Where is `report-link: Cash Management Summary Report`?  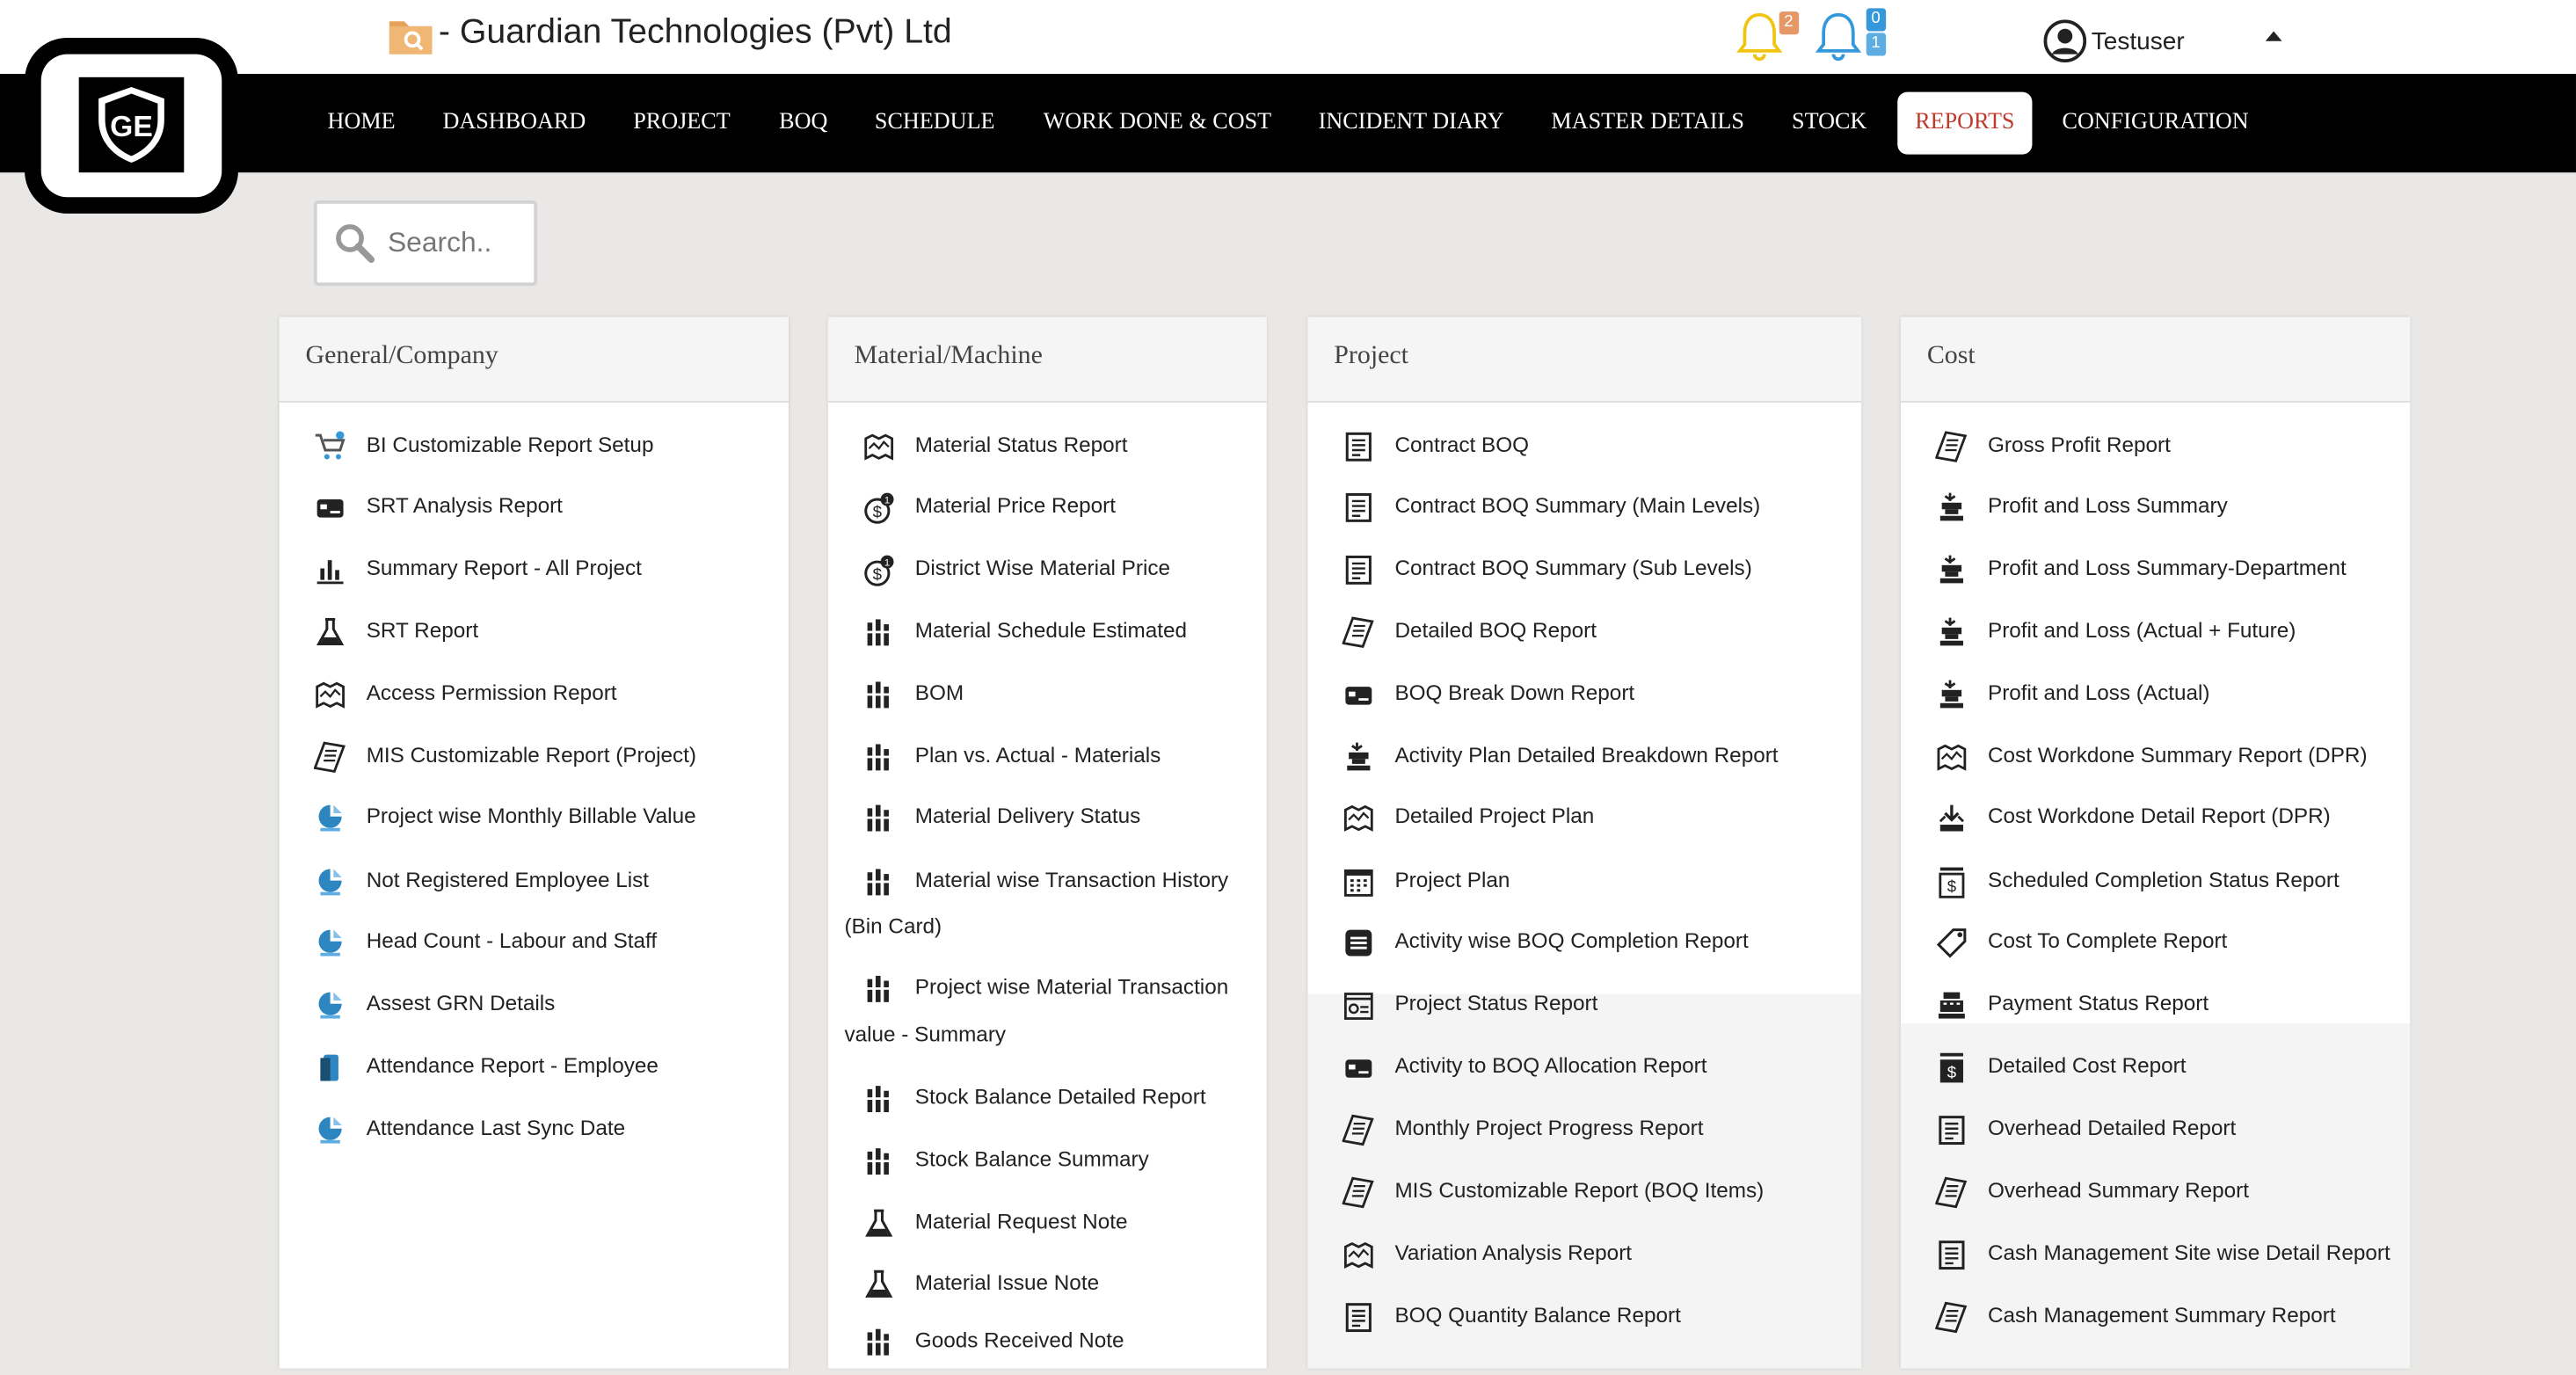
report-link: Cash Management Summary Report is located at coordinates (2155, 1316).